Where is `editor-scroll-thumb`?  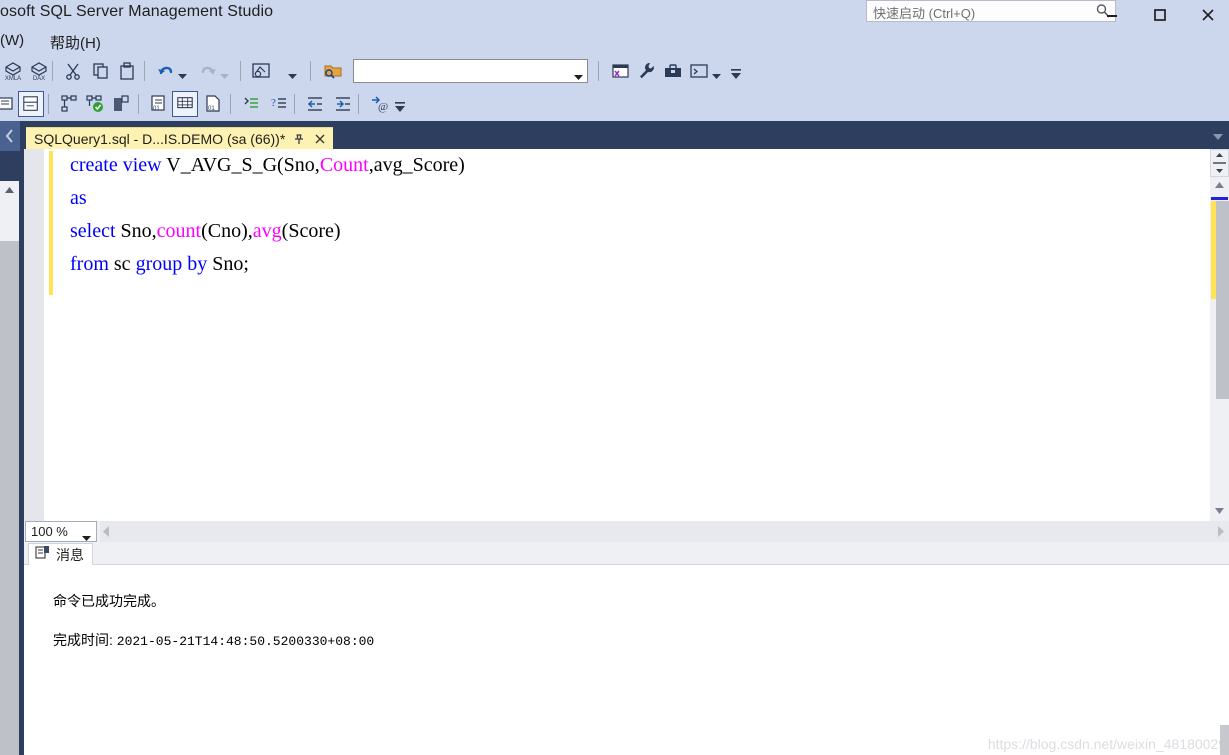
editor-scroll-thumb is located at coordinates (1222, 300).